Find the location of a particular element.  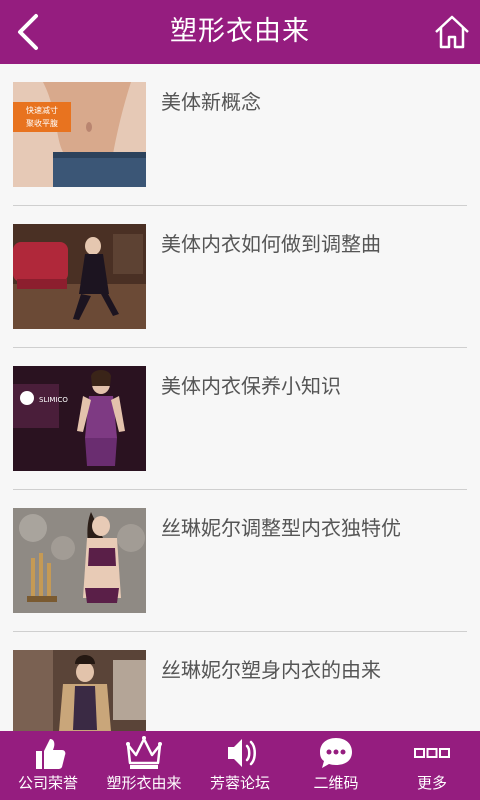

tab-qr-code: 二维码 is located at coordinates (336, 765).